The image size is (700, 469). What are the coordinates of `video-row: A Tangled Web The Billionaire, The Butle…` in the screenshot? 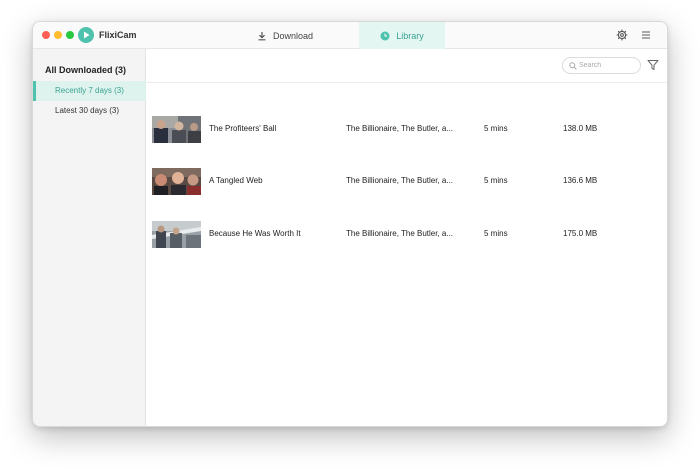 It's located at (406, 194).